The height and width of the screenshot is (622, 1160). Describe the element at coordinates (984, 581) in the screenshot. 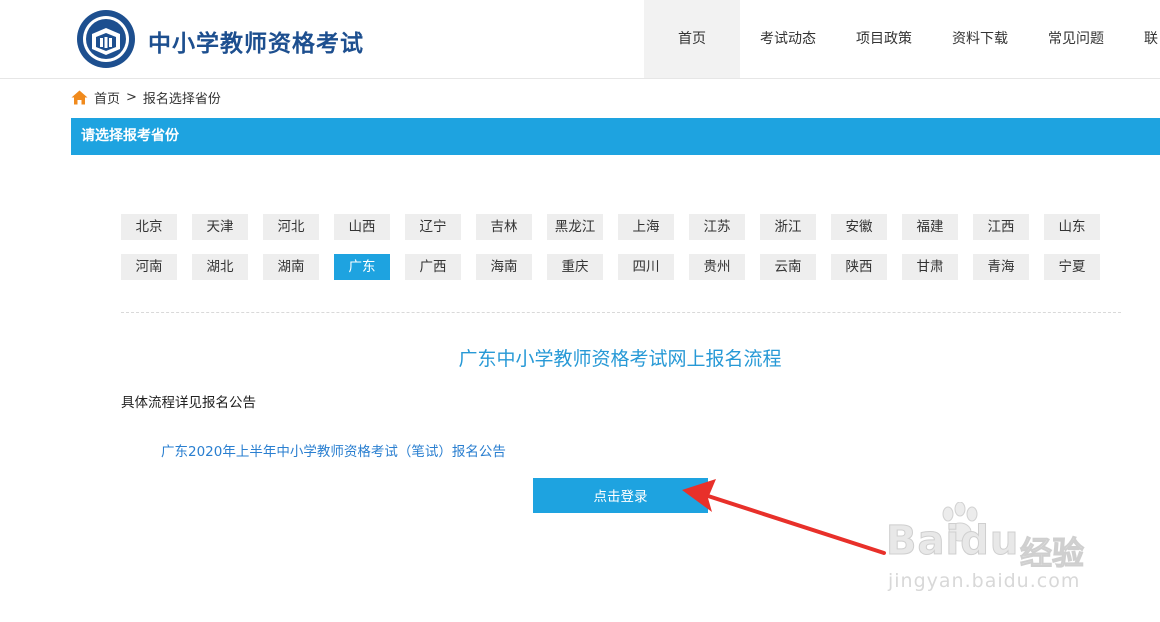

I see `watermark-url: jingyan.baidu.com` at that location.